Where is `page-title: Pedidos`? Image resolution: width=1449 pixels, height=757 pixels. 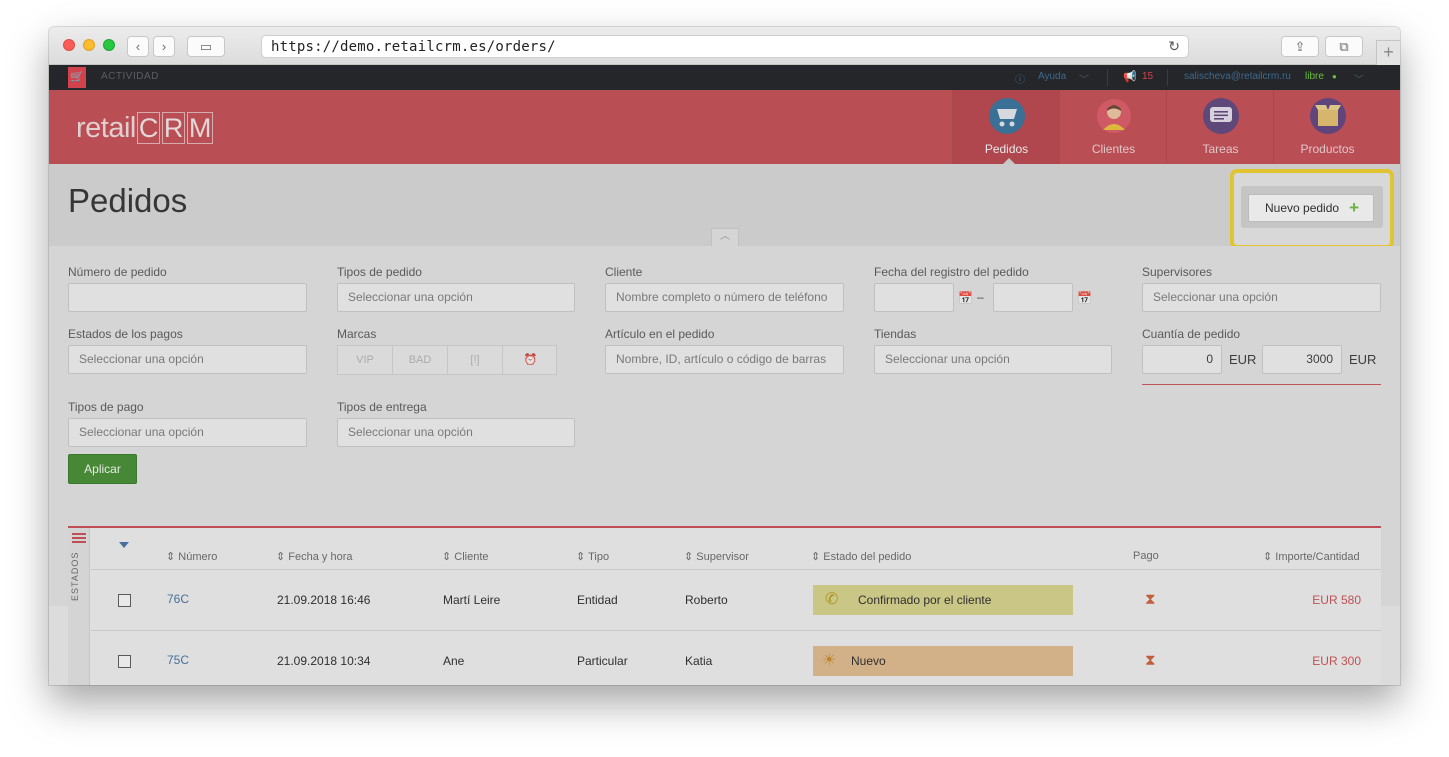
page-title: Pedidos is located at coordinates (128, 200).